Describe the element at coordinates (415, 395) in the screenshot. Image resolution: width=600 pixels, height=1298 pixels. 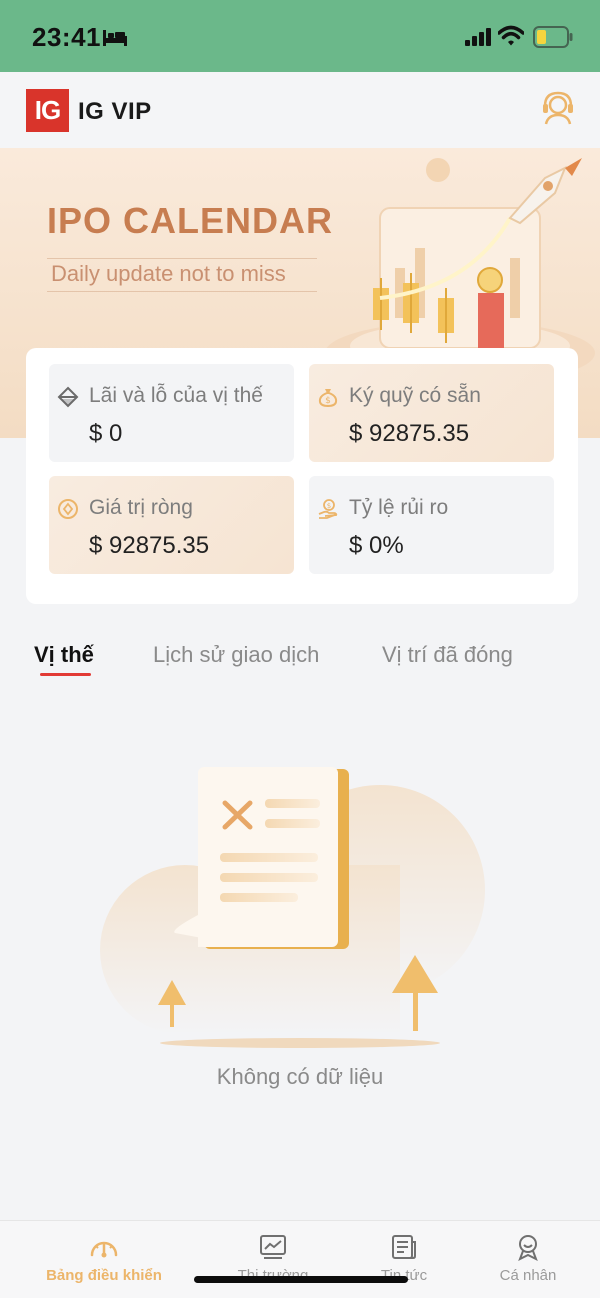
I see `stat-label: Ký quỹ có sẵn` at that location.